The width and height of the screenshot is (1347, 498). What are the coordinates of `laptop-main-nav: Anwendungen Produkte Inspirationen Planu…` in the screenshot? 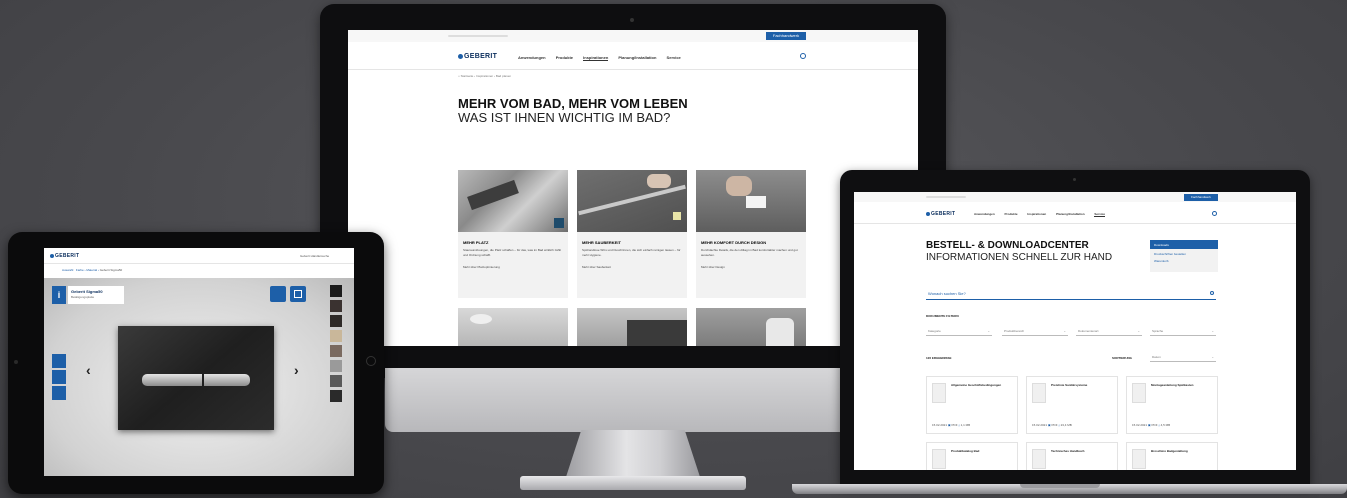 It's located at (1044, 214).